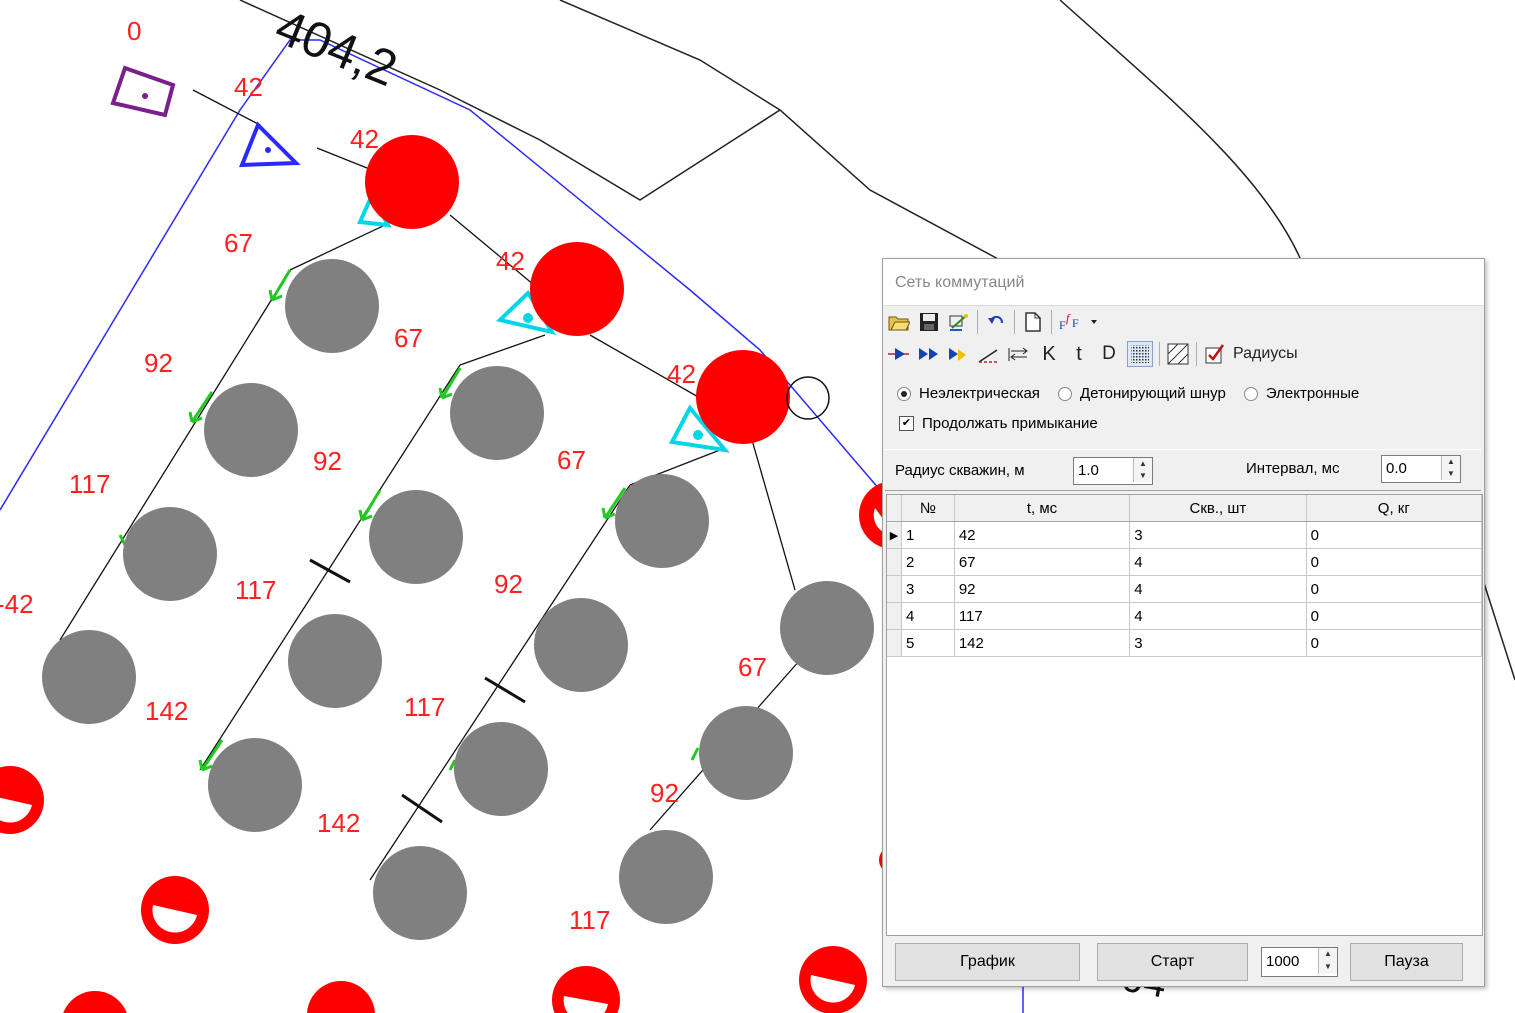 Image resolution: width=1515 pixels, height=1013 pixels. Describe the element at coordinates (894, 535) in the screenshot. I see `current-row-pointer-icon: ▶` at that location.